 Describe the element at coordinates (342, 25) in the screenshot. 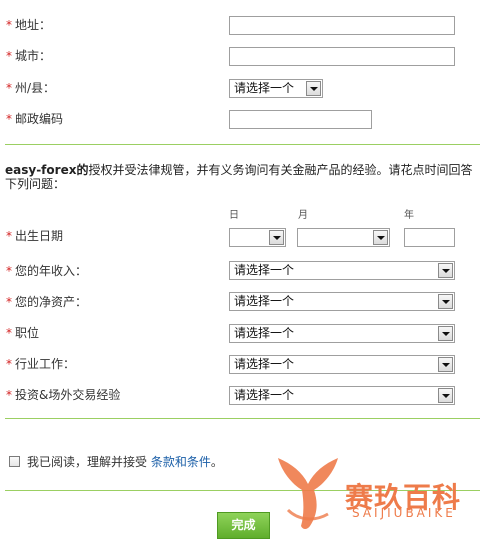

I see `address-input` at that location.